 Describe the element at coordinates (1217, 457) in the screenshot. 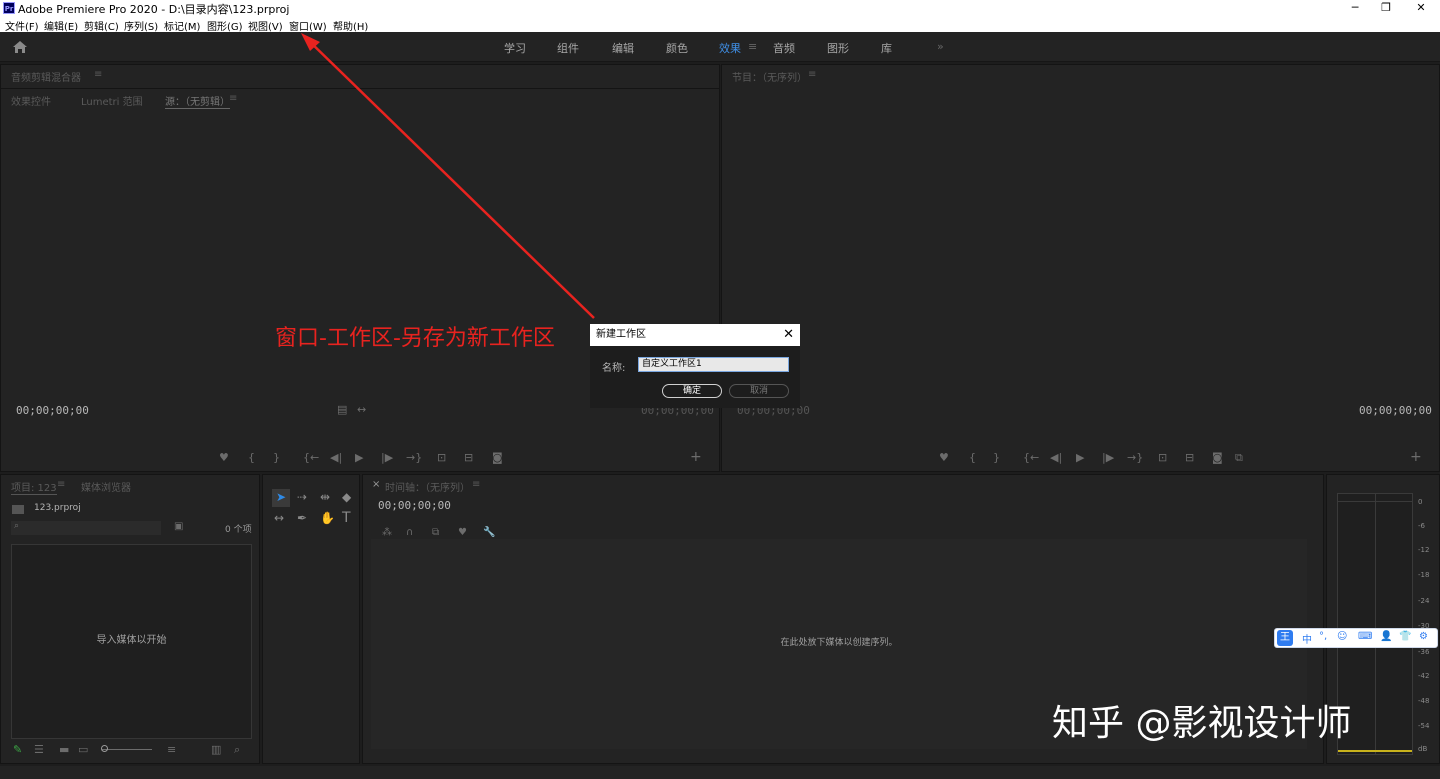

I see `program-export-frame-icon: ◙` at that location.